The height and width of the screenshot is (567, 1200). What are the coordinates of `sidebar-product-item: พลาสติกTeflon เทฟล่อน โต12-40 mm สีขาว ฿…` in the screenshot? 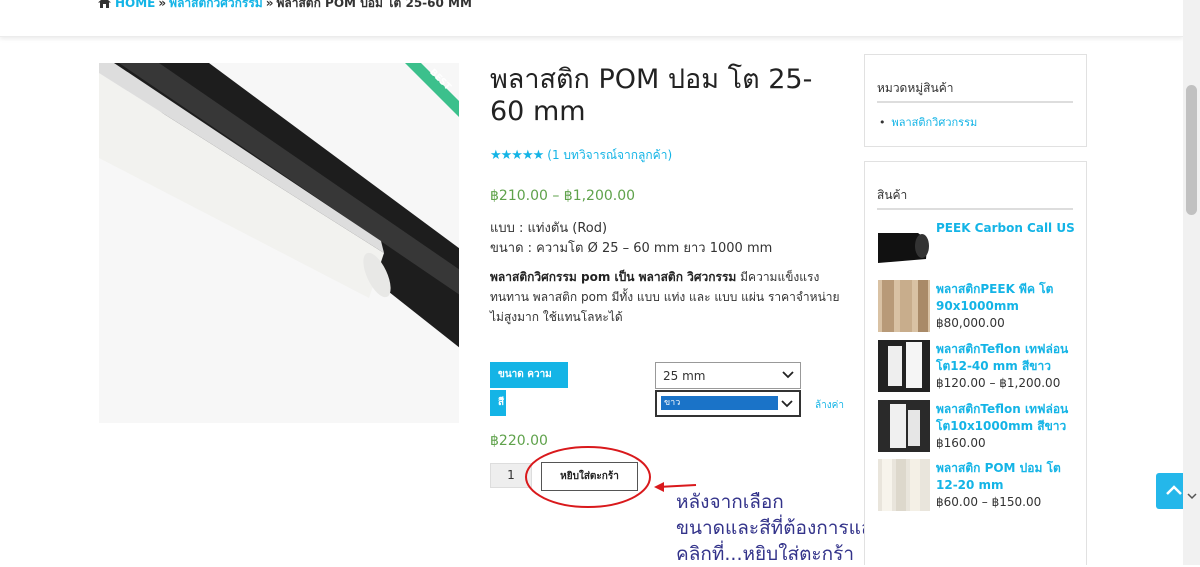 It's located at (978, 368).